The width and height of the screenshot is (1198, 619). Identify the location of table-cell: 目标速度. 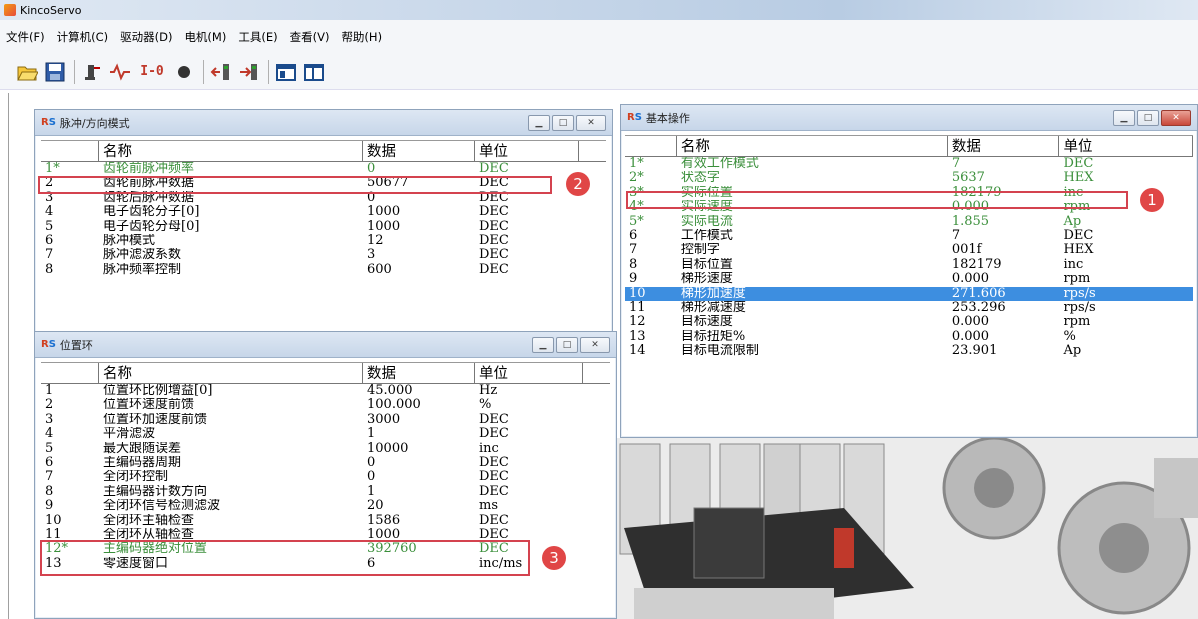
(706, 322).